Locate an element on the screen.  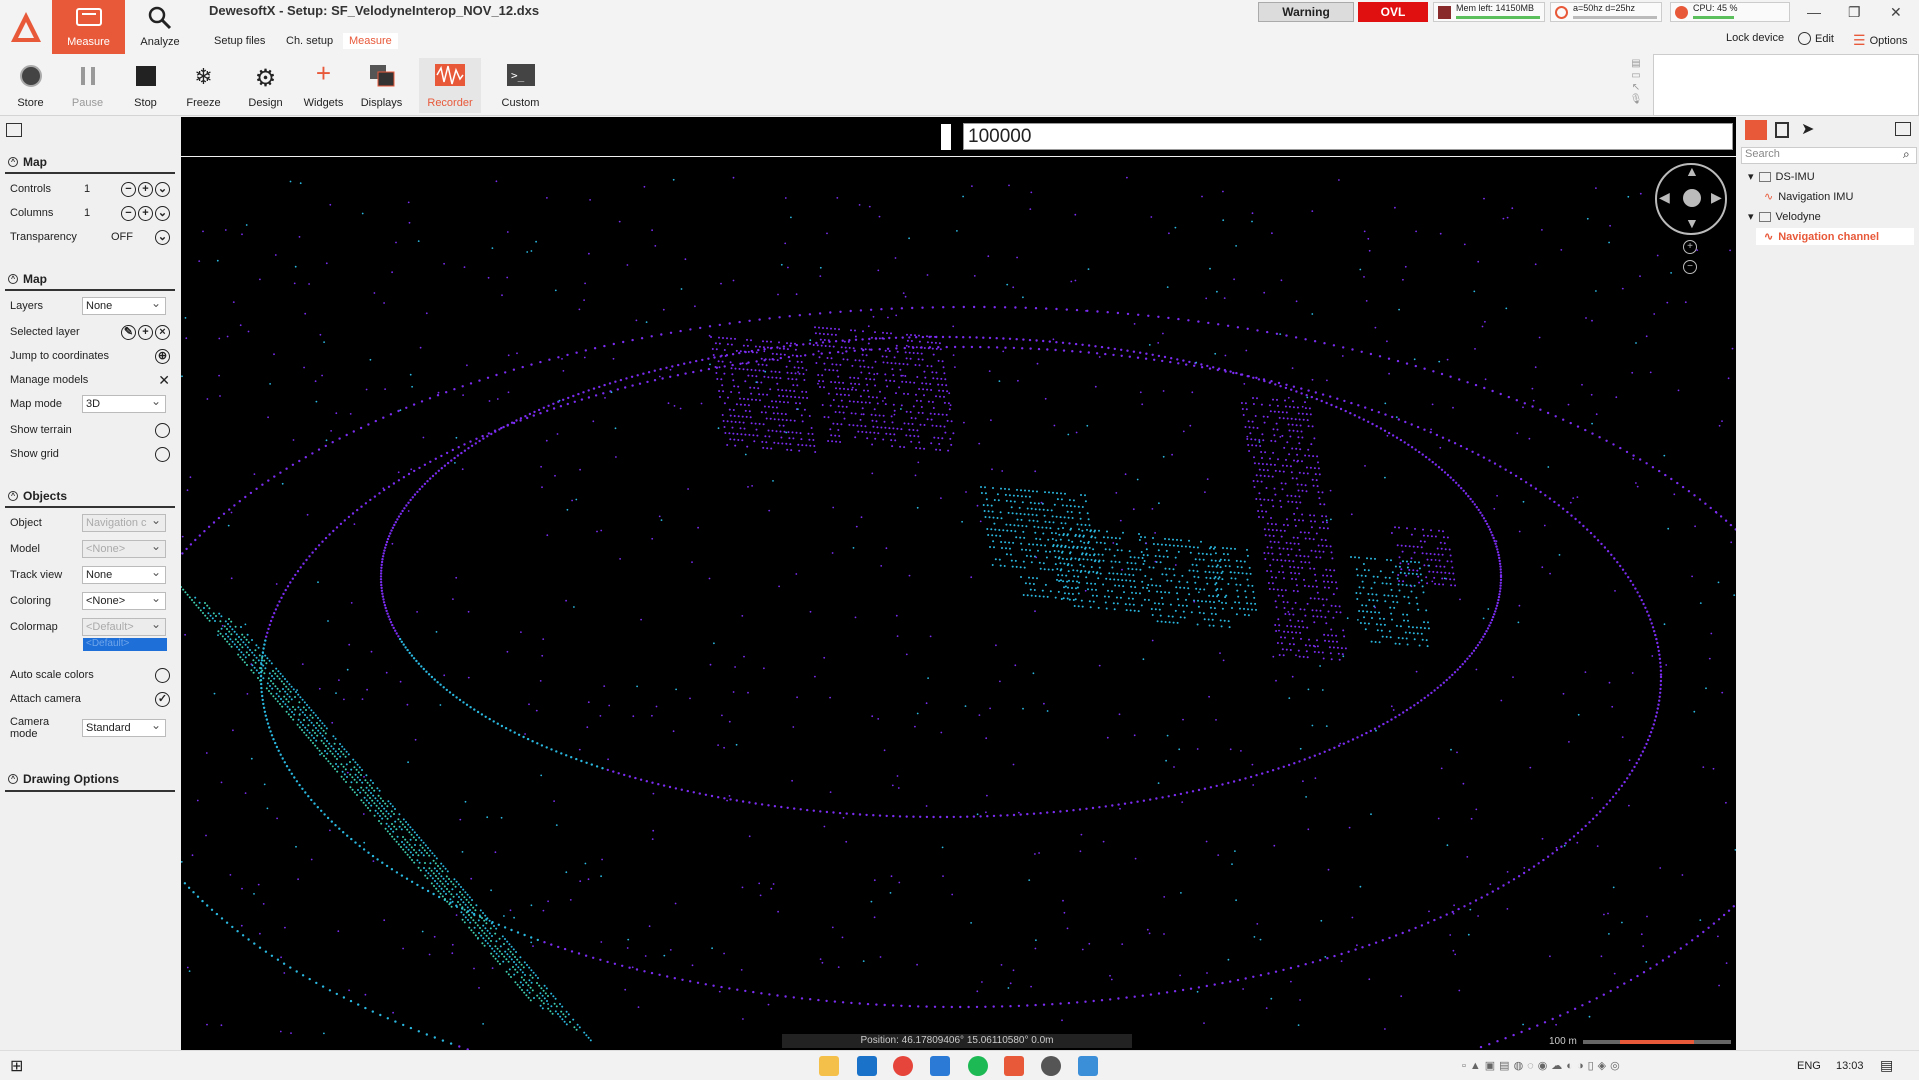
vscode-icon is located at coordinates (940, 1066).